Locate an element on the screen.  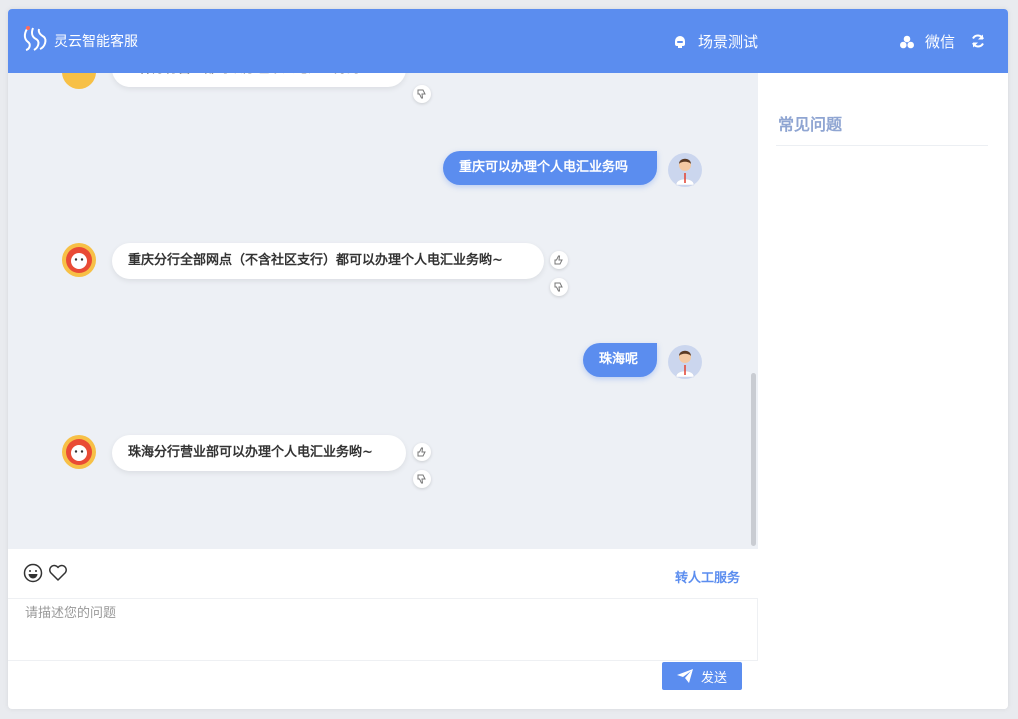
heart-icon is located at coordinates (58, 573).